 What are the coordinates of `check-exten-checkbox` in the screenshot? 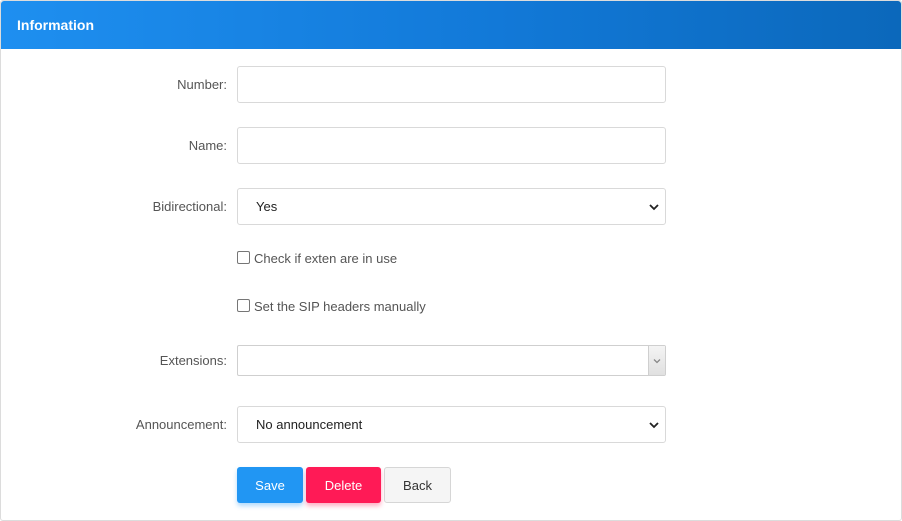 It's located at (243, 257).